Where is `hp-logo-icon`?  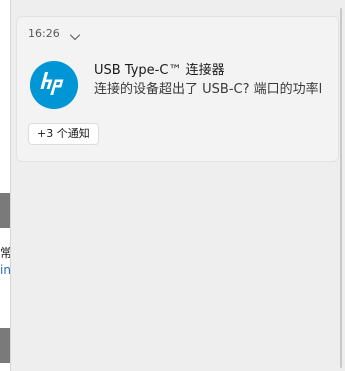 hp-logo-icon is located at coordinates (54, 85).